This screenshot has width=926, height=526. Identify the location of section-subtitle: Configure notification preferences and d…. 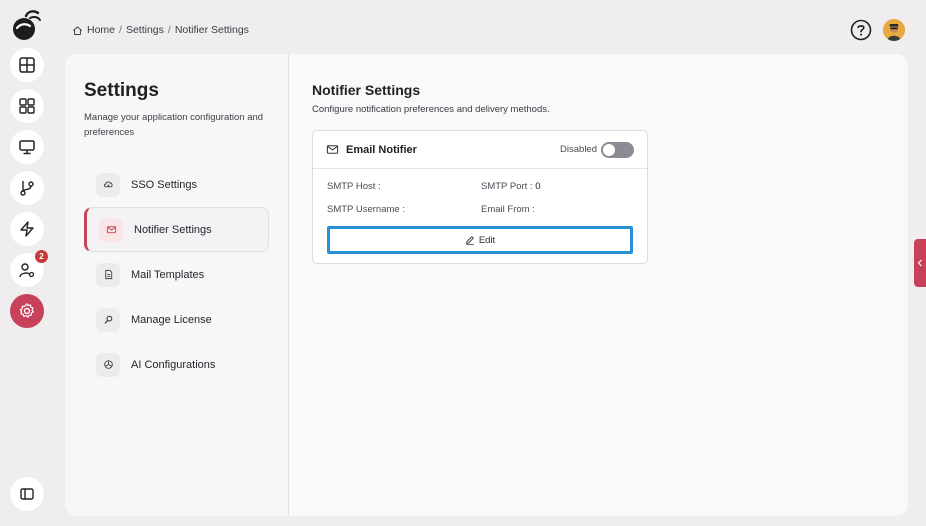
(431, 109).